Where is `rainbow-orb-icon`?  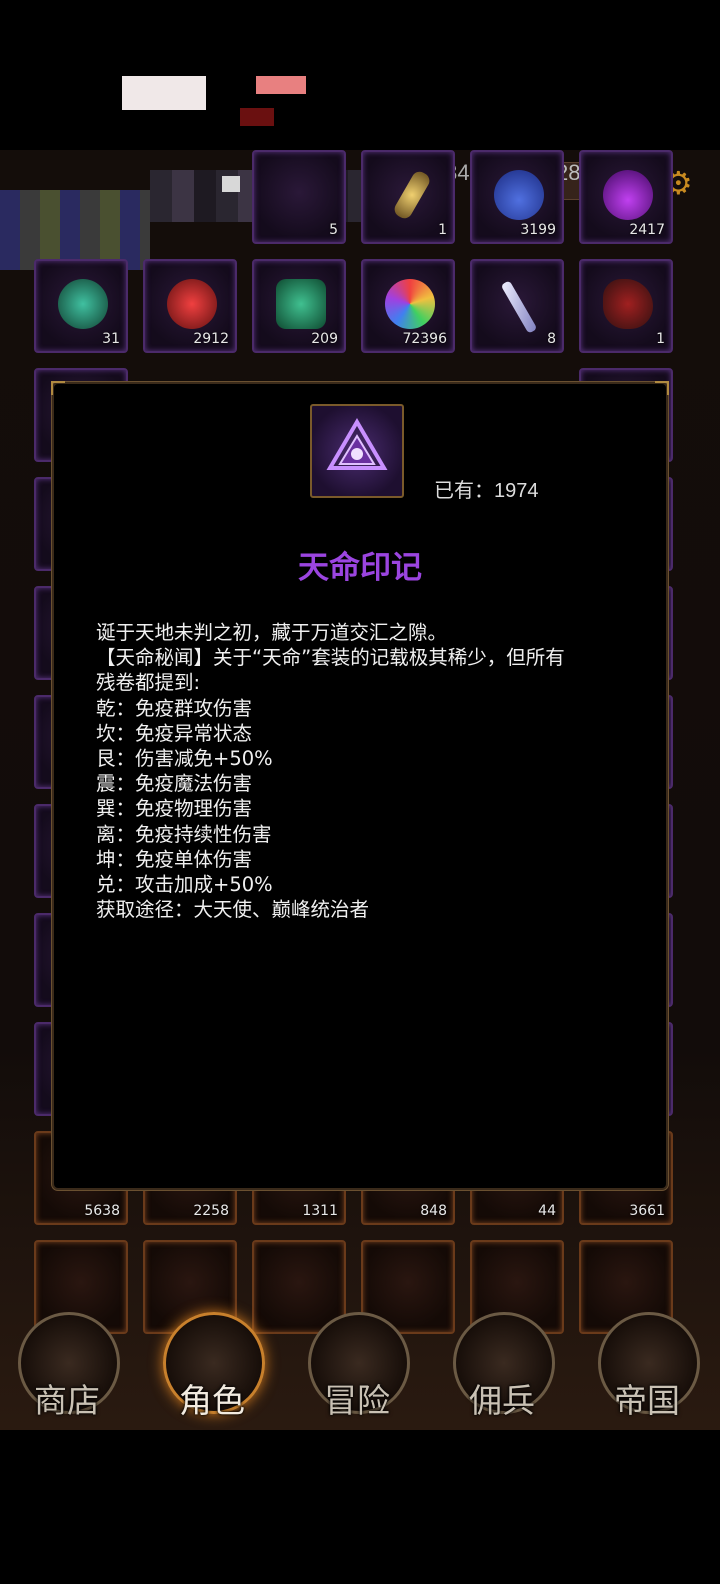 rainbow-orb-icon is located at coordinates (410, 304).